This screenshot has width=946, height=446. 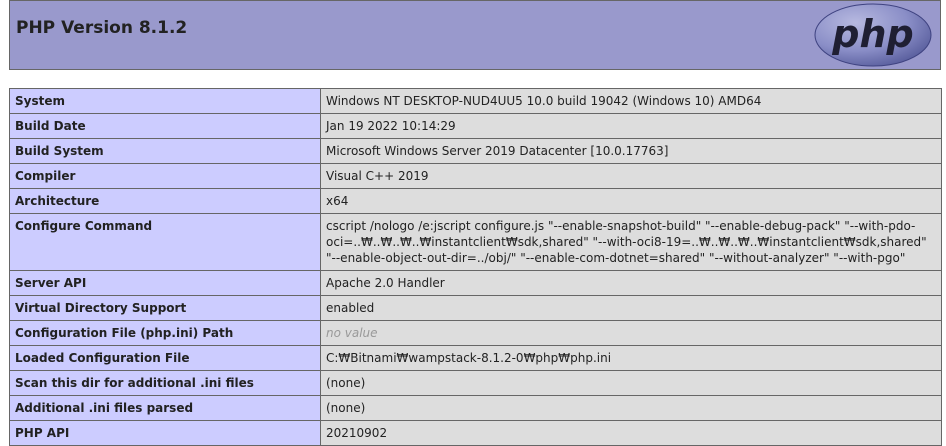 I want to click on table-row: PHP API 20210902, so click(x=475, y=433).